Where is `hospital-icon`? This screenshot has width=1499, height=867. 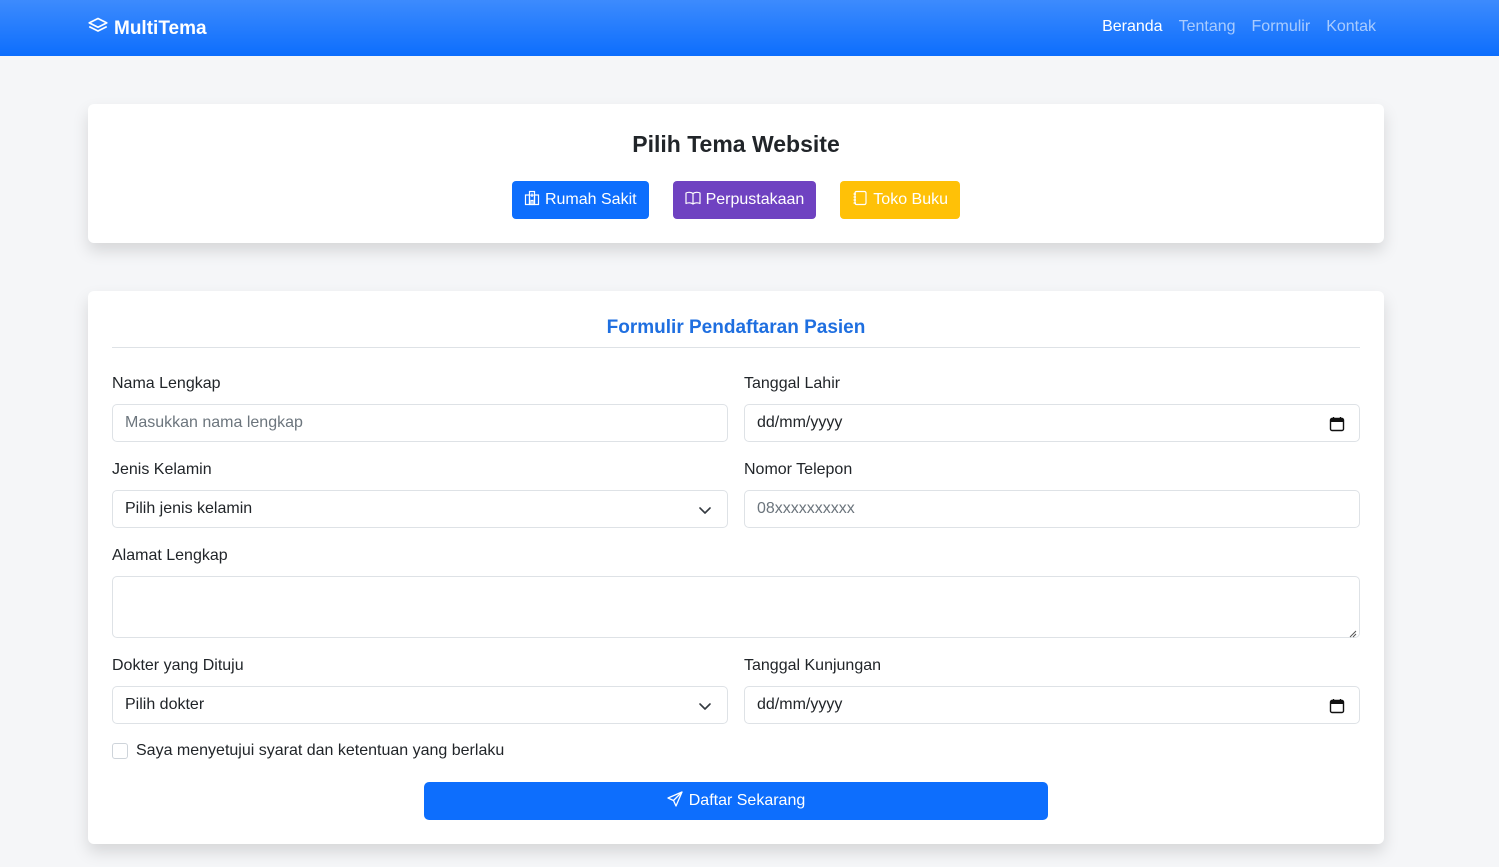 hospital-icon is located at coordinates (532, 200).